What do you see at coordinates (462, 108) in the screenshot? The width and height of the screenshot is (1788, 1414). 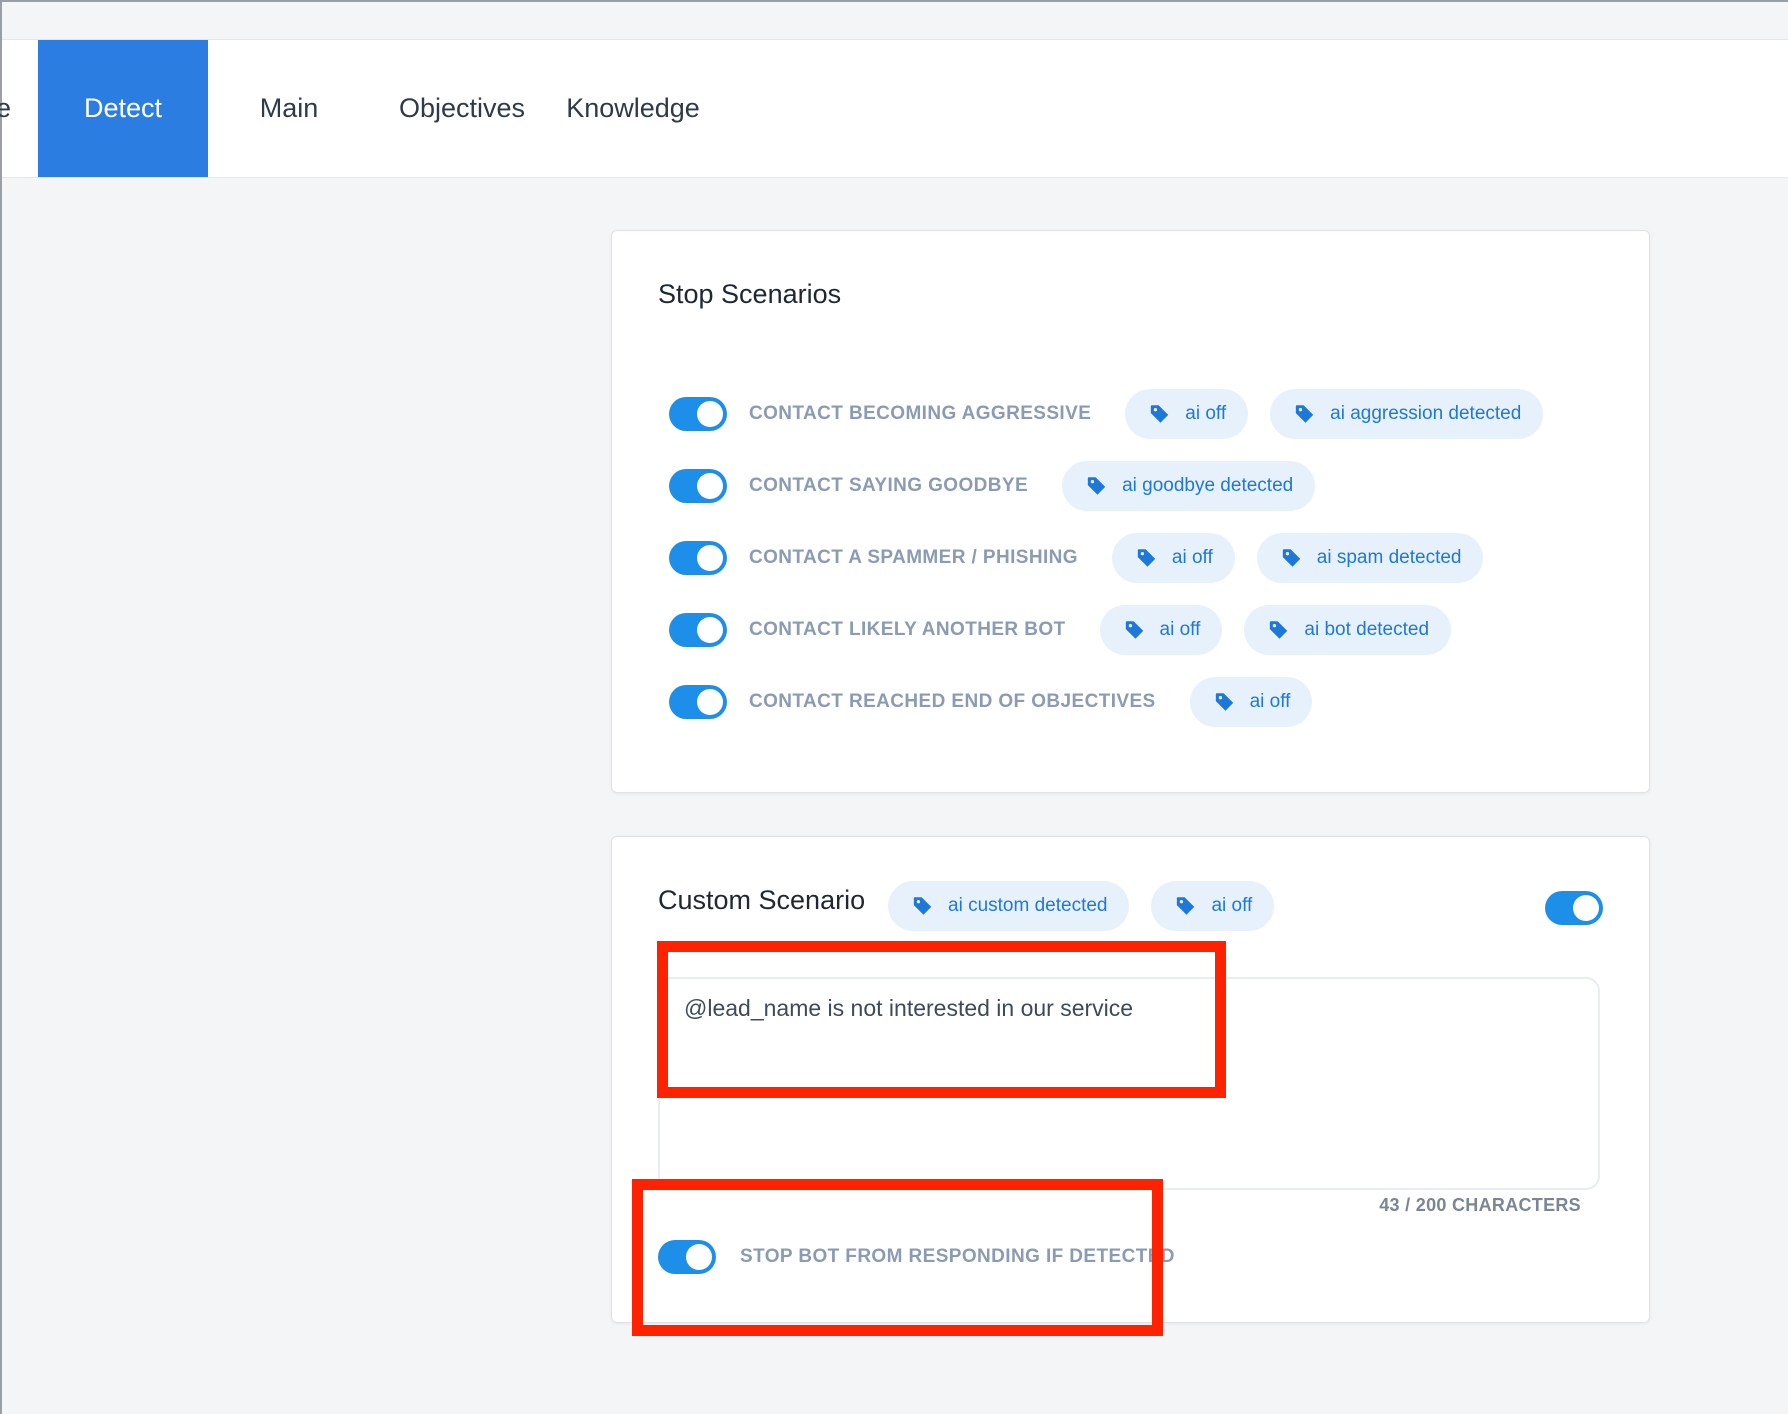 I see `tab-objectives: Objectives` at bounding box center [462, 108].